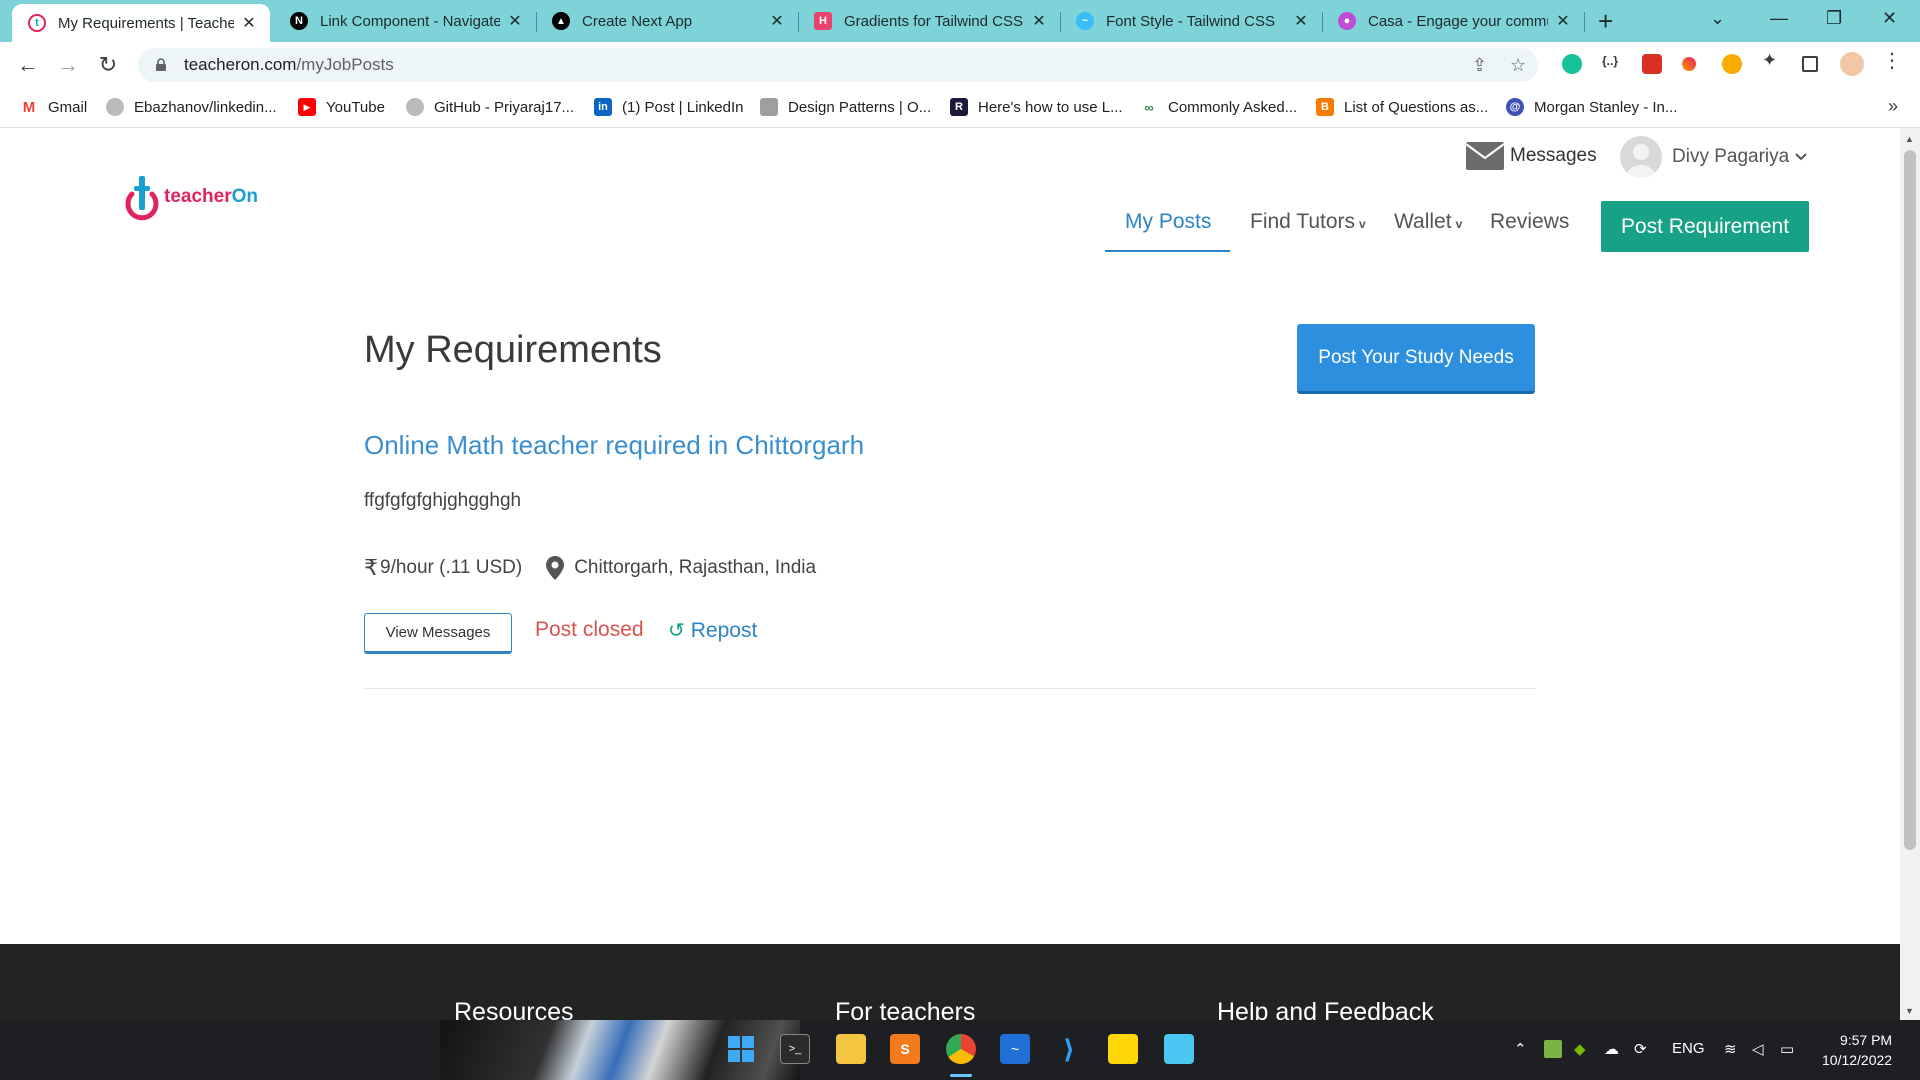  What do you see at coordinates (142, 198) in the screenshot?
I see `teacheron-logo-mark-icon` at bounding box center [142, 198].